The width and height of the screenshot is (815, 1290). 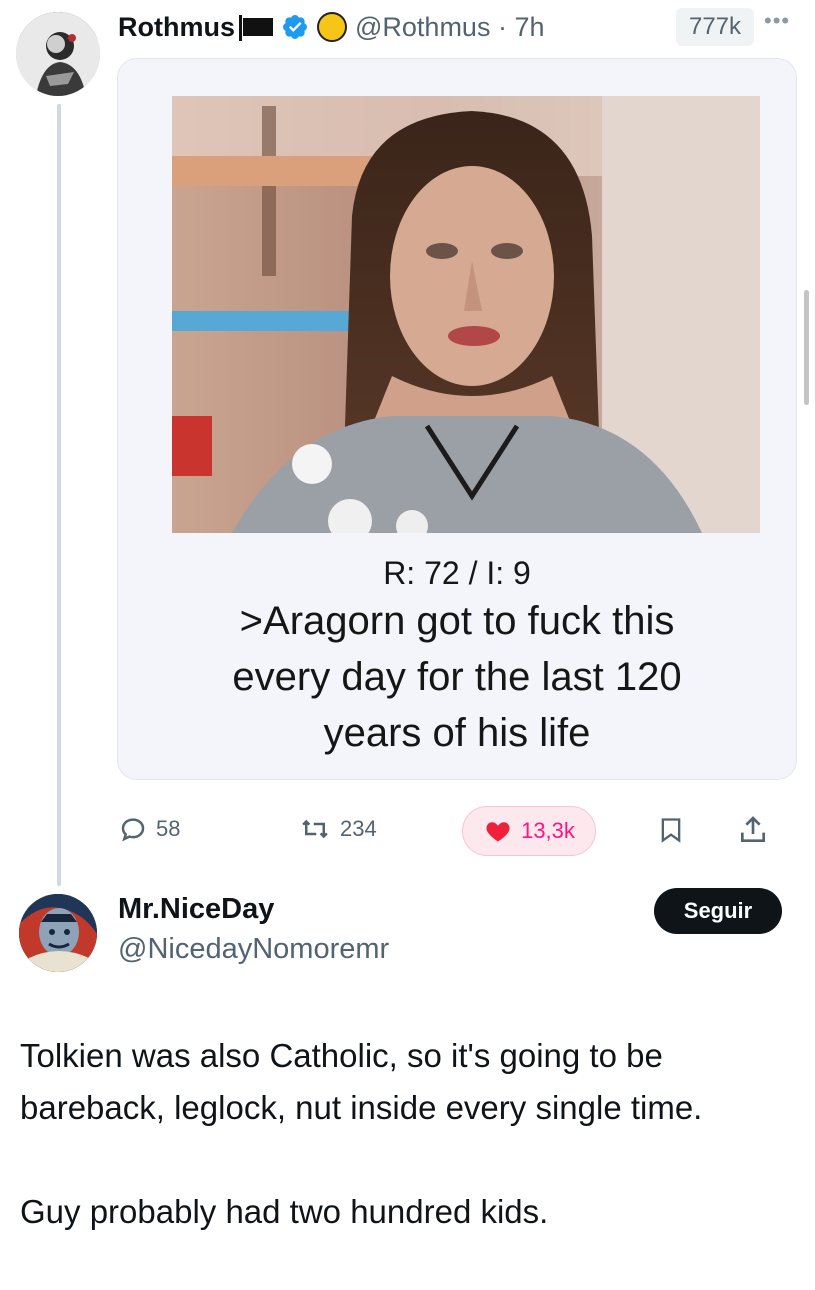 I want to click on scrollbar-thumb, so click(x=806, y=347).